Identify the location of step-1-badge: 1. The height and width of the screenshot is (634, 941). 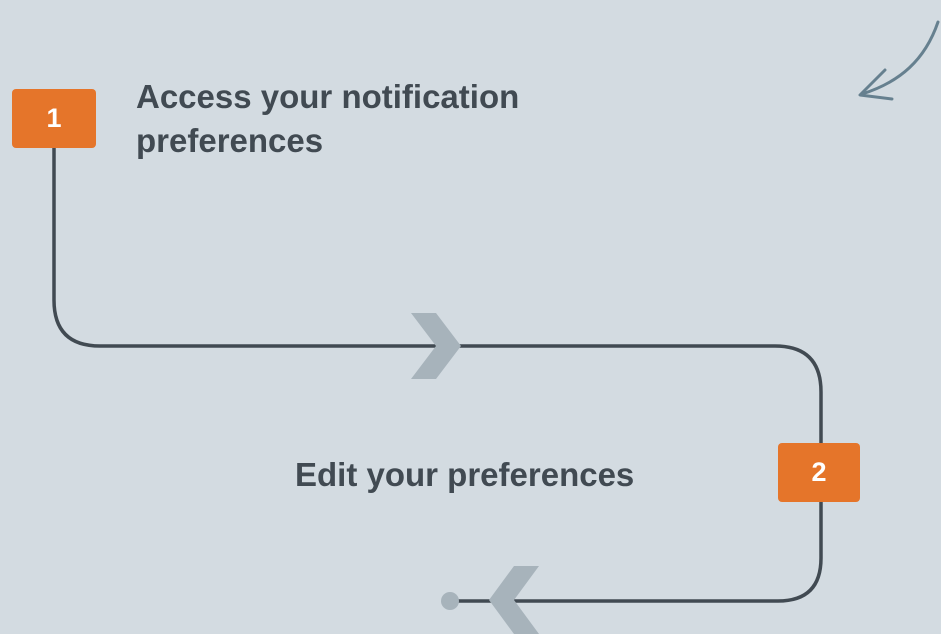
(54, 118).